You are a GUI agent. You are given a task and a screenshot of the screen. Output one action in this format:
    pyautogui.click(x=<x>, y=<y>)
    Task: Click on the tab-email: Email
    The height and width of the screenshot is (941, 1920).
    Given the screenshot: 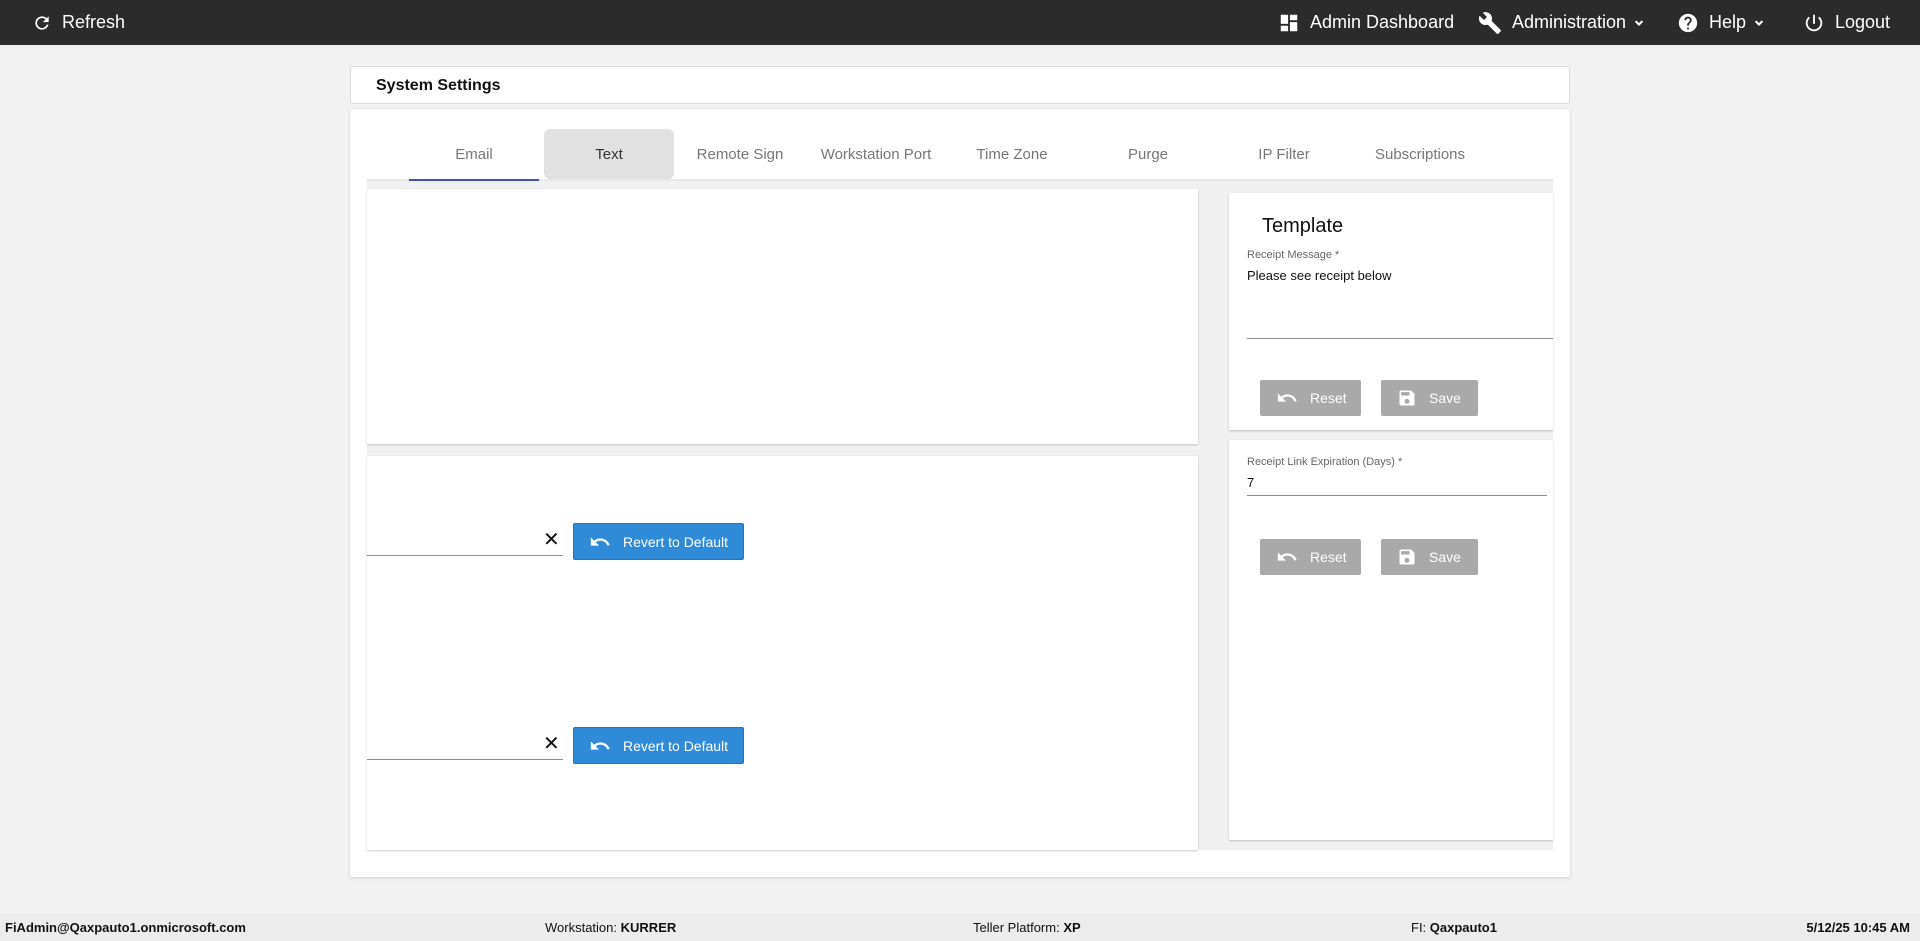 What is the action you would take?
    pyautogui.click(x=474, y=155)
    